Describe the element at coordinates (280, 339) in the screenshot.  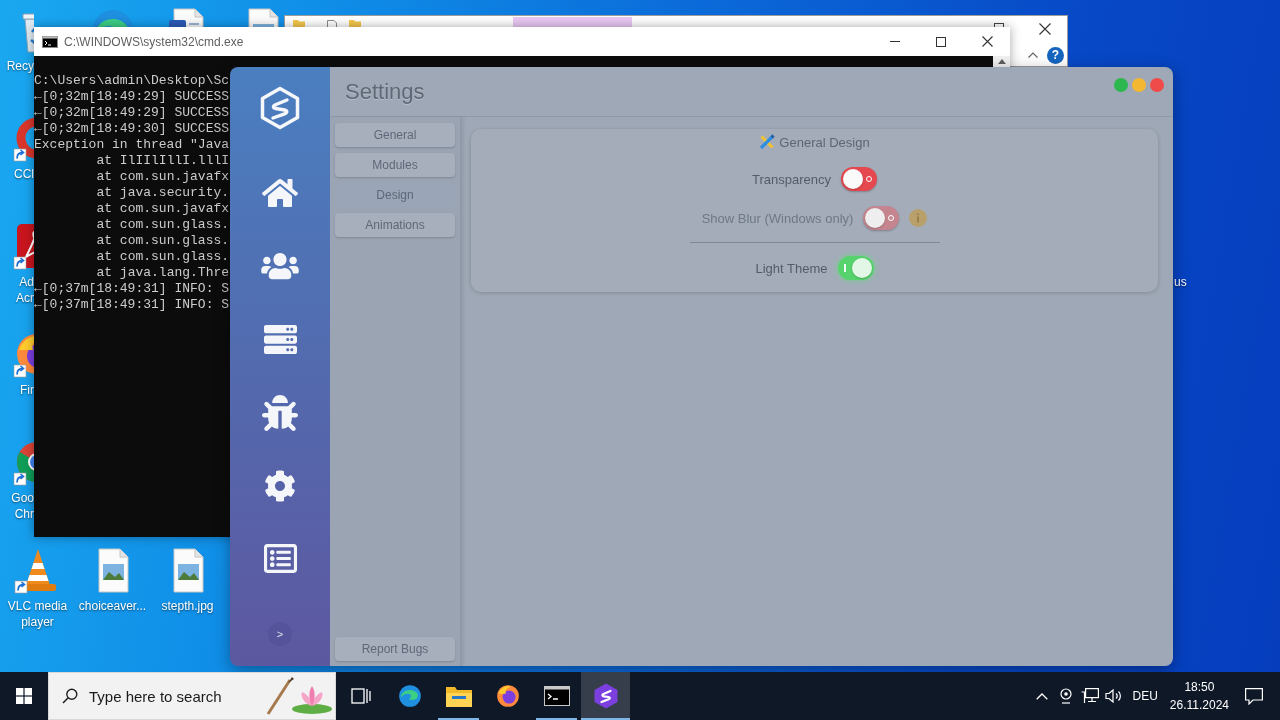
I see `server-icon` at that location.